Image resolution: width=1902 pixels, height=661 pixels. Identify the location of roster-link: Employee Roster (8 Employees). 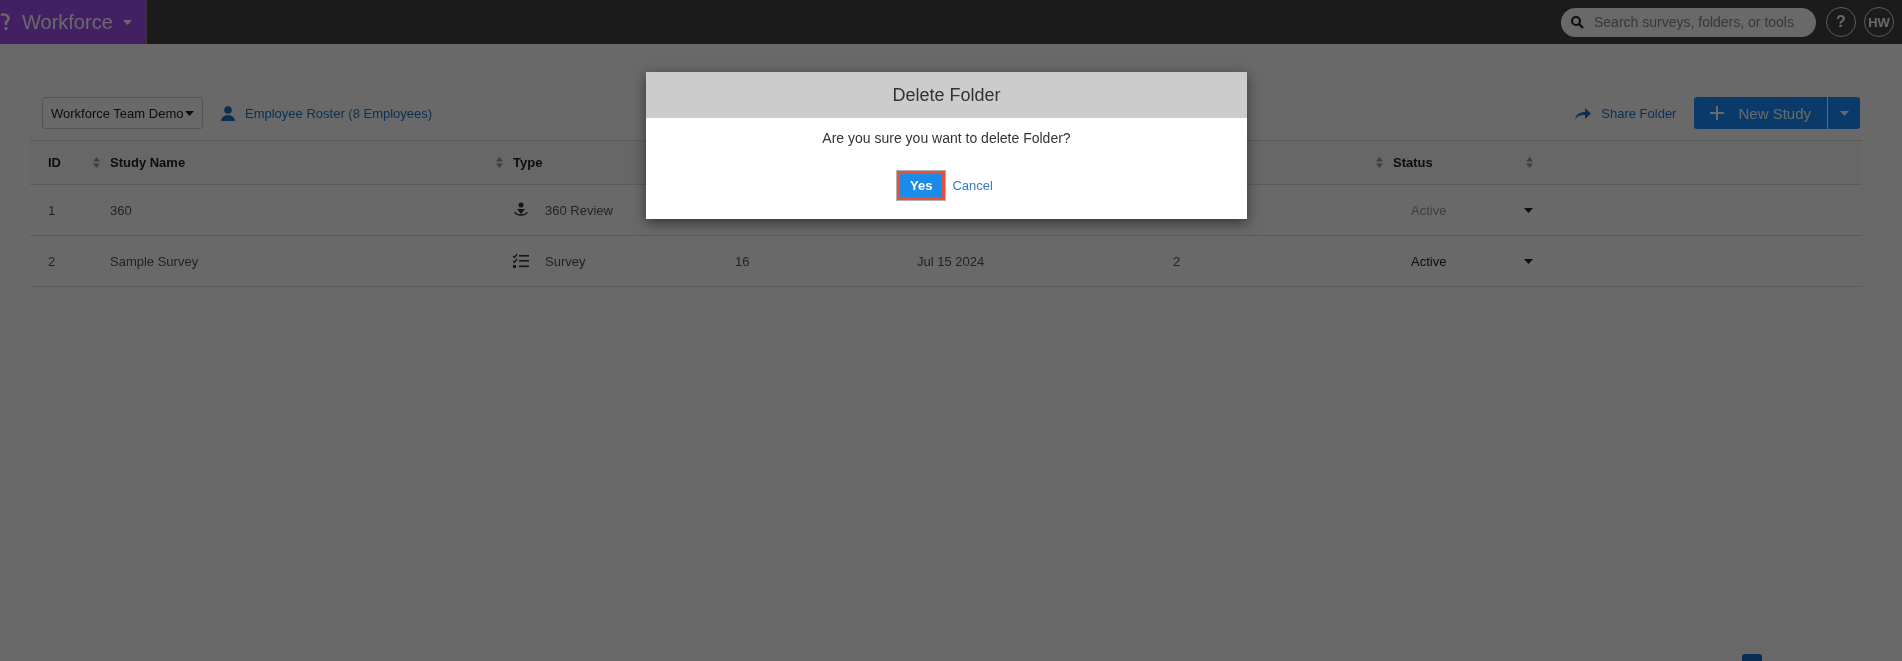
(327, 113).